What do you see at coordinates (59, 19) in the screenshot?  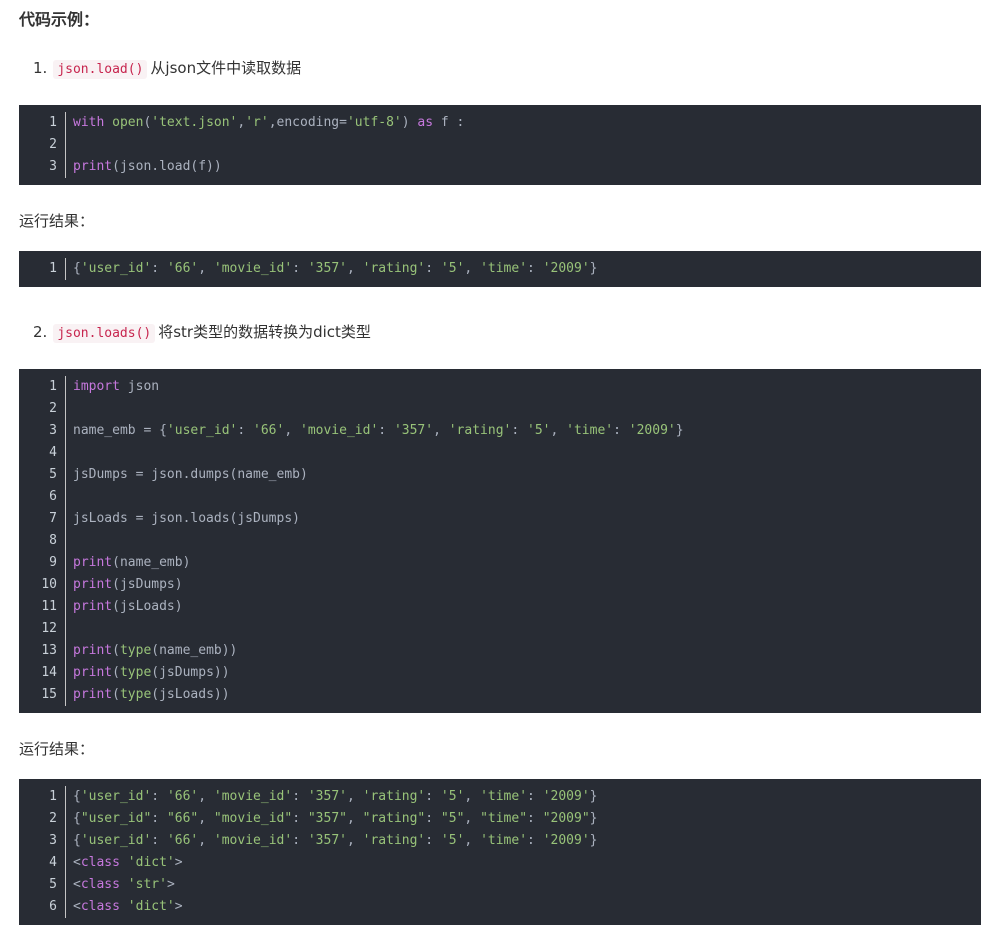 I see `section-heading: 代码示例：` at bounding box center [59, 19].